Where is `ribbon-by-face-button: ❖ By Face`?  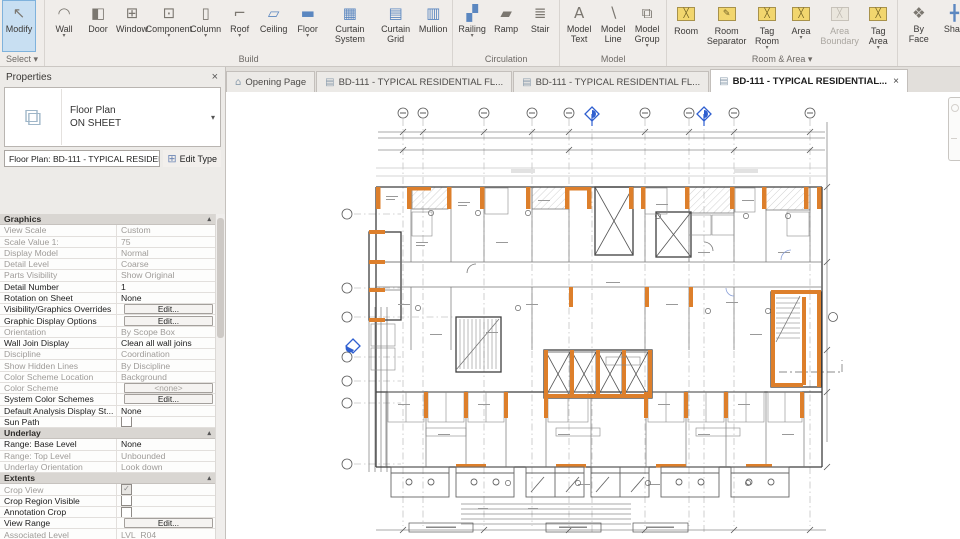 ribbon-by-face-button: ❖ By Face is located at coordinates (918, 26).